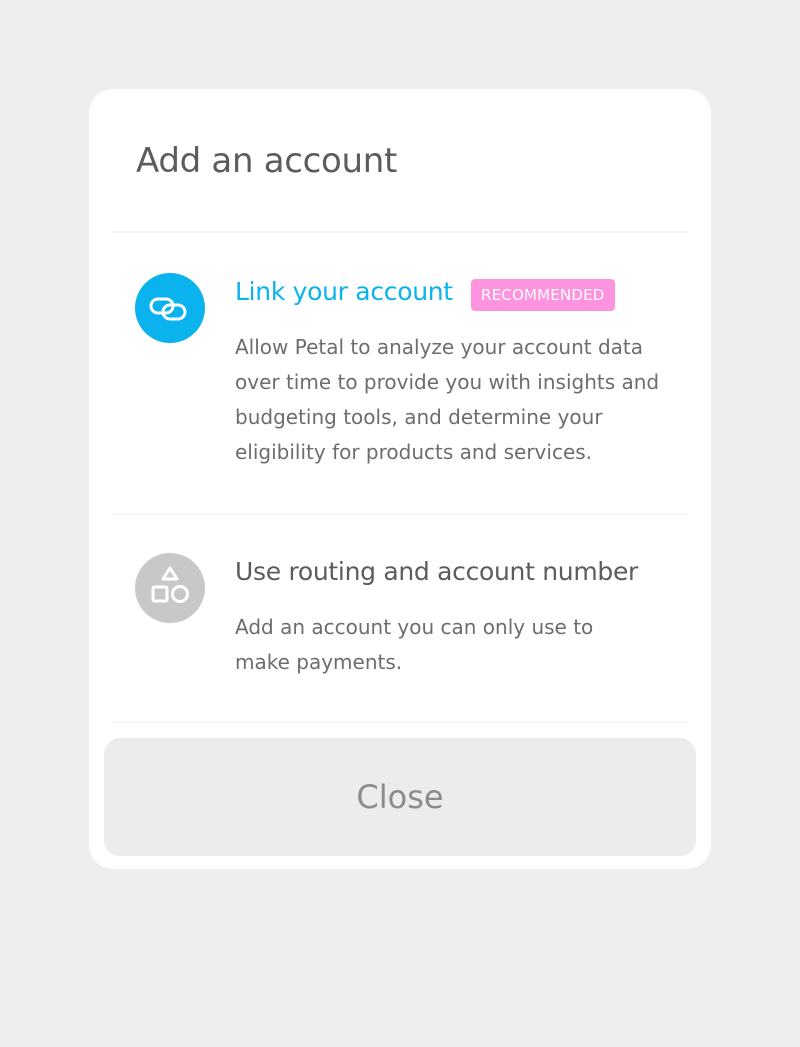 The height and width of the screenshot is (1047, 800). I want to click on close-button: Close, so click(400, 797).